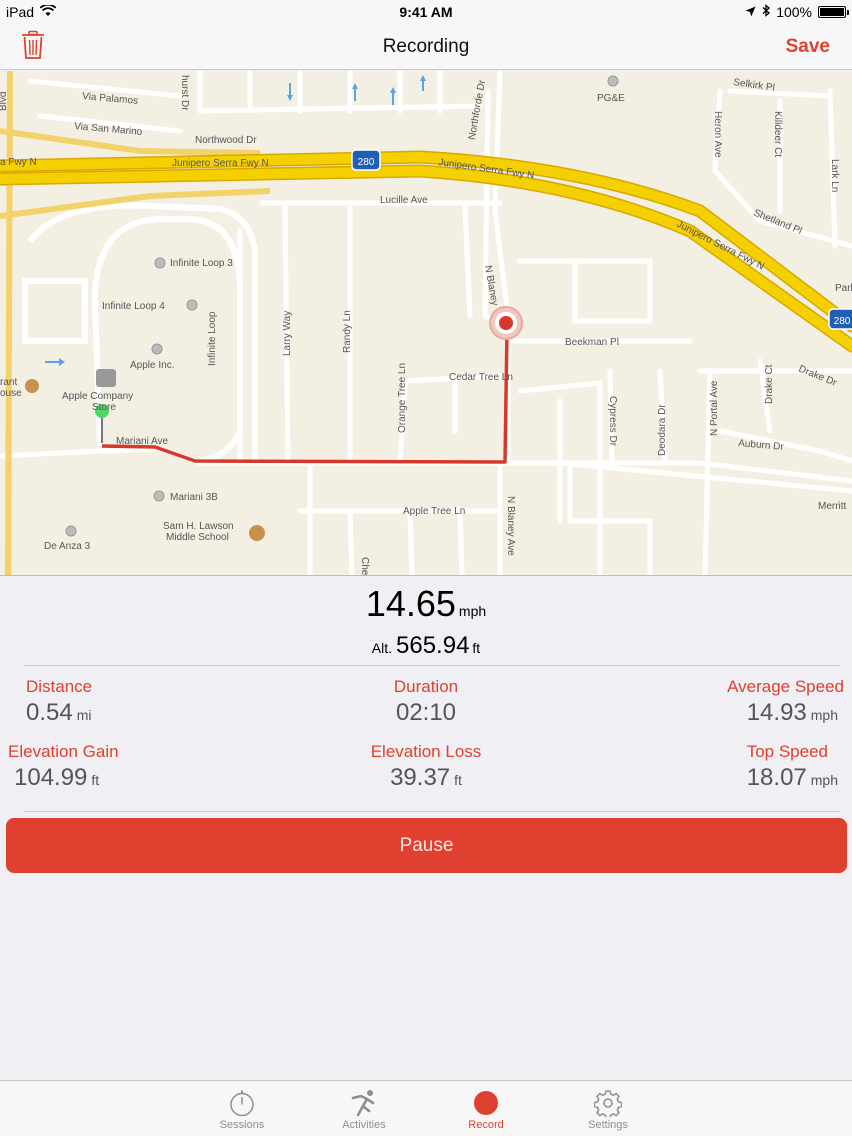 The height and width of the screenshot is (1136, 852). Describe the element at coordinates (184, 93) in the screenshot. I see `map-label-hurst: hurst Dr` at that location.